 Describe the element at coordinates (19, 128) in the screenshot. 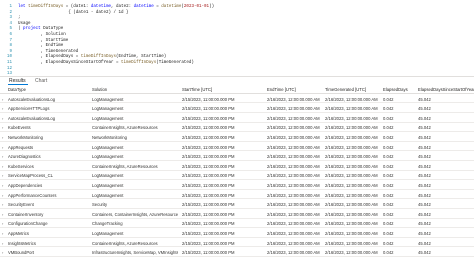

I see `cell-datatype: KubeEvents` at that location.